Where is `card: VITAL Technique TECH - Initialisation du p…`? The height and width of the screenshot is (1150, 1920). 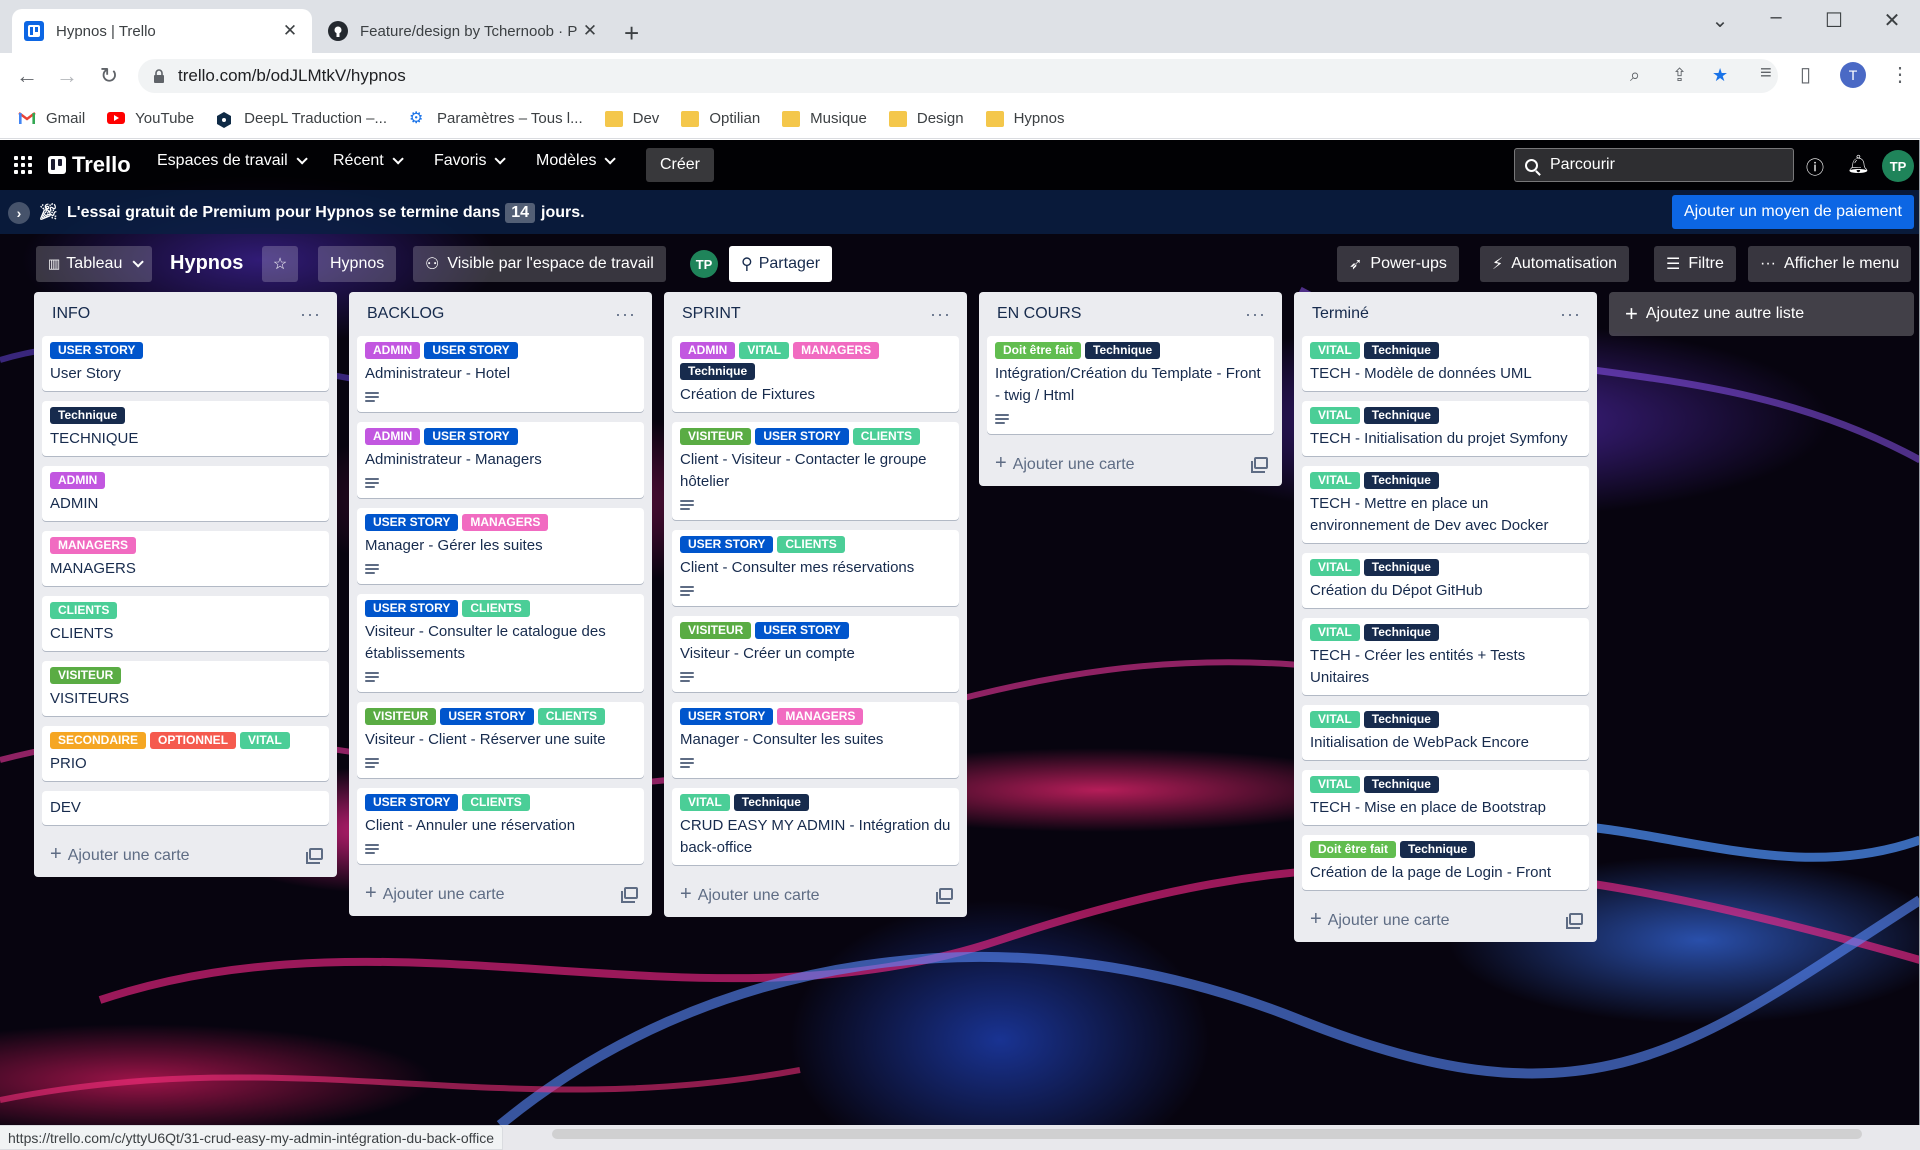
card: VITAL Technique TECH - Initialisation du p… is located at coordinates (1445, 428).